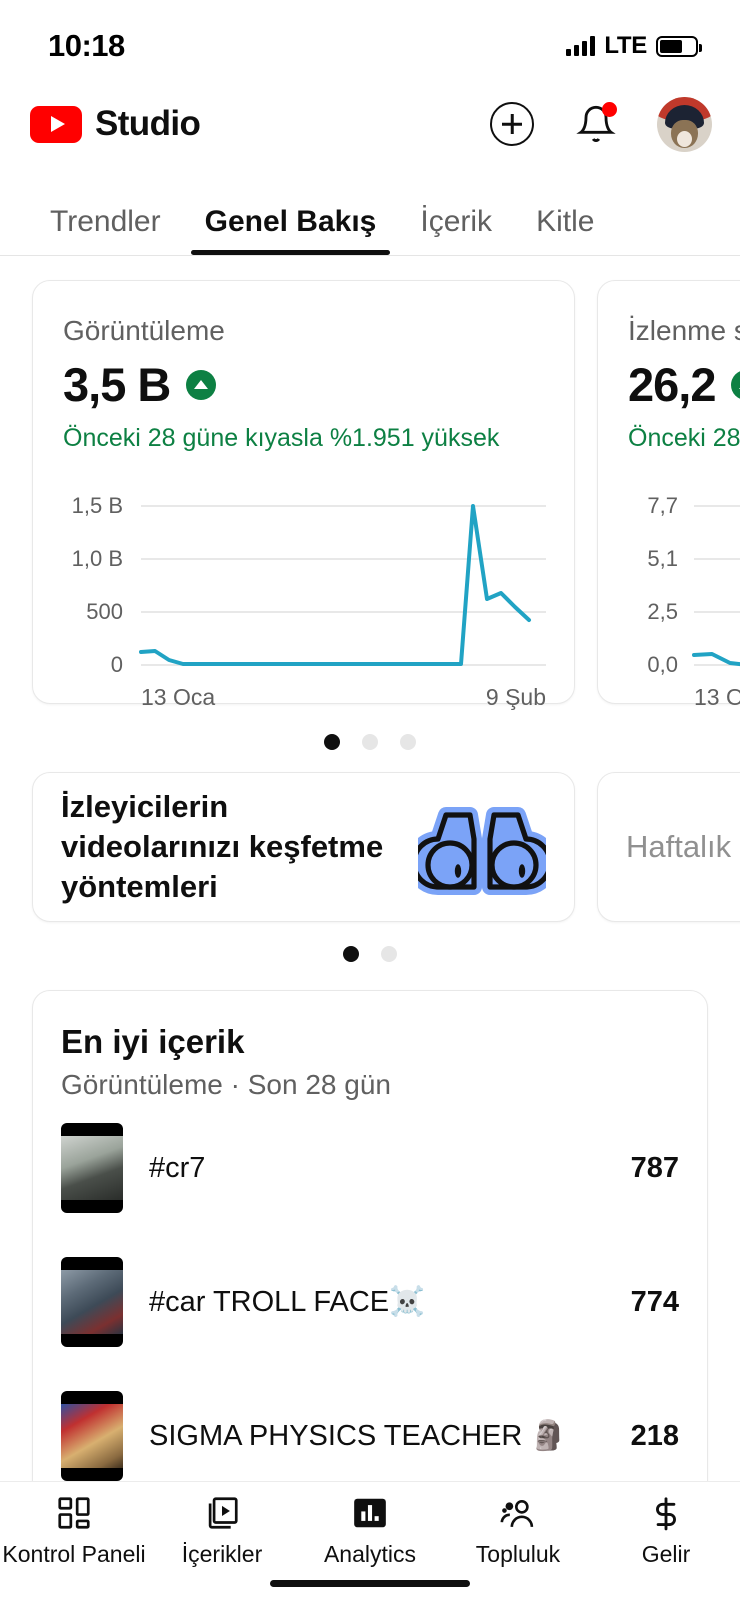 This screenshot has height=1601, width=740. I want to click on x-tick-end: 9 Şub, so click(516, 697).